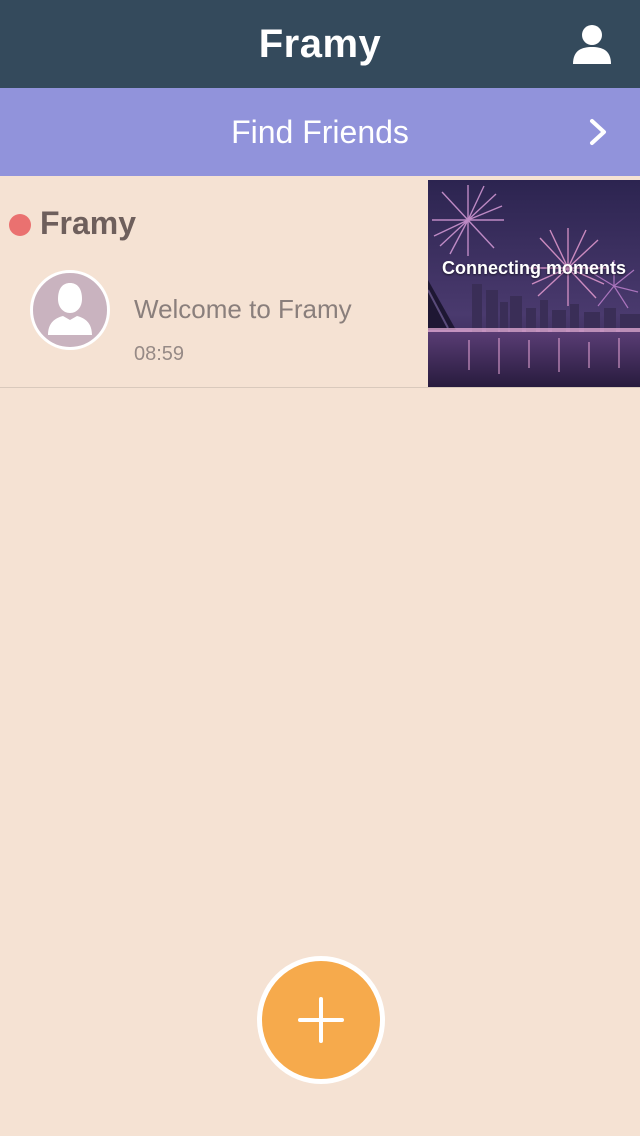  I want to click on message-time: 08:59, so click(159, 354).